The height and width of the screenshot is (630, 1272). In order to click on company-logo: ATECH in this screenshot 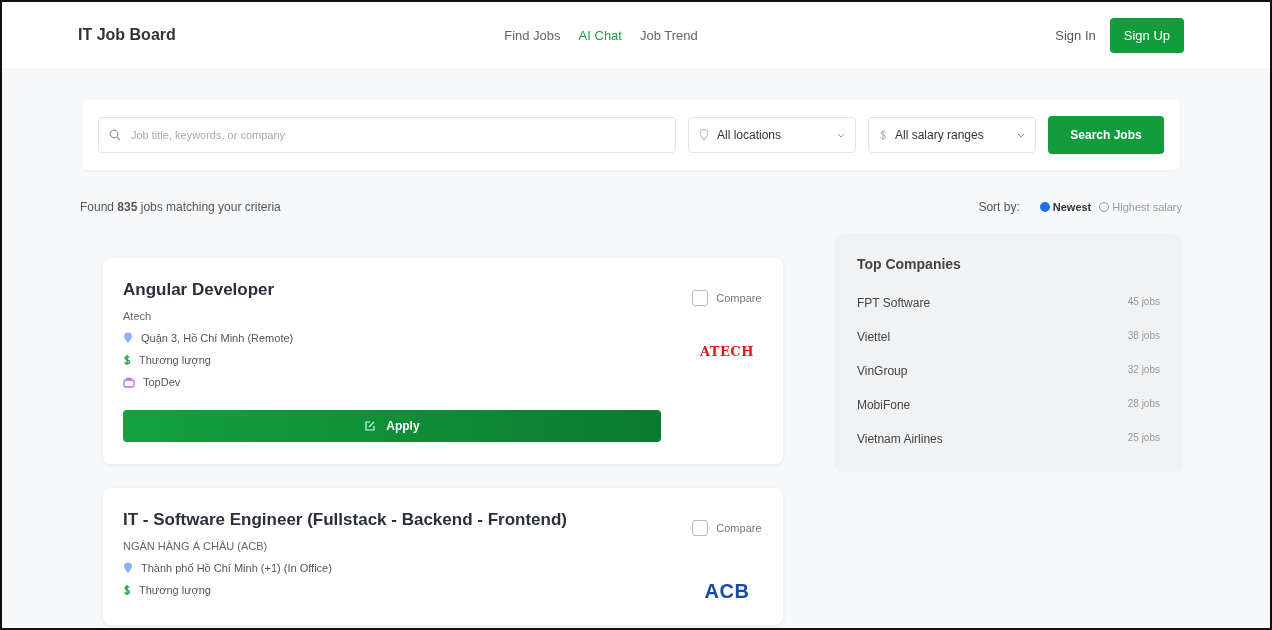, I will do `click(726, 351)`.